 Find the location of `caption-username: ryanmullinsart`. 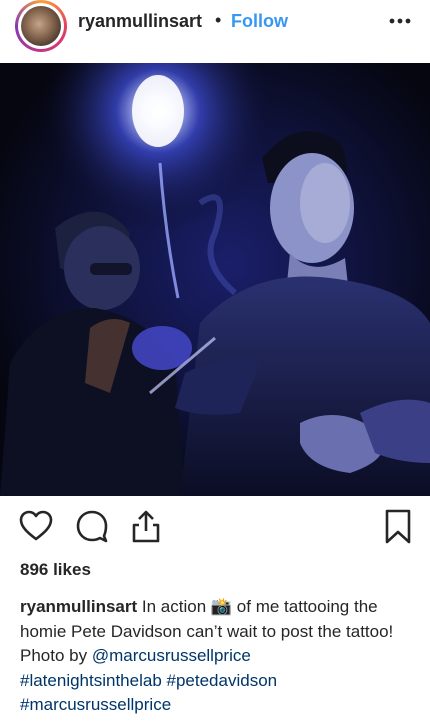

caption-username: ryanmullinsart is located at coordinates (78, 606).